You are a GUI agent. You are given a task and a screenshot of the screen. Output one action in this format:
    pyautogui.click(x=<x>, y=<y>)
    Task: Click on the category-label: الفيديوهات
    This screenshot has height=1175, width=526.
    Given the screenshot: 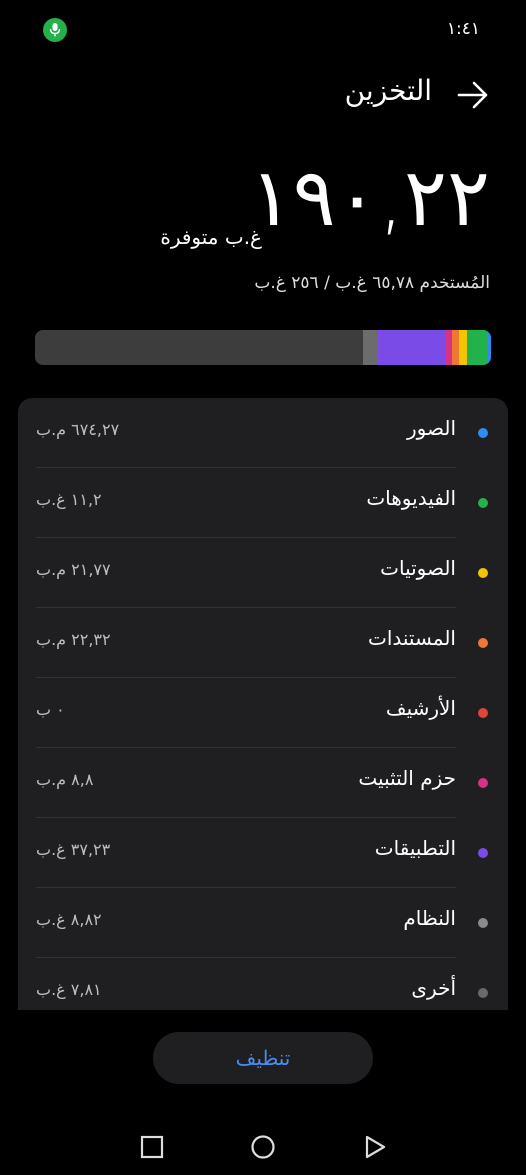 What is the action you would take?
    pyautogui.click(x=411, y=498)
    